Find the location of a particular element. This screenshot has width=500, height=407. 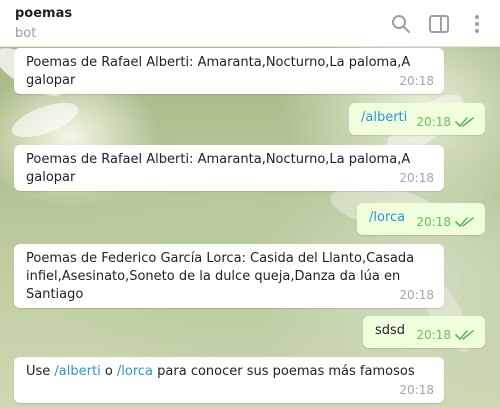

bot-command-link: /alberti is located at coordinates (77, 371).